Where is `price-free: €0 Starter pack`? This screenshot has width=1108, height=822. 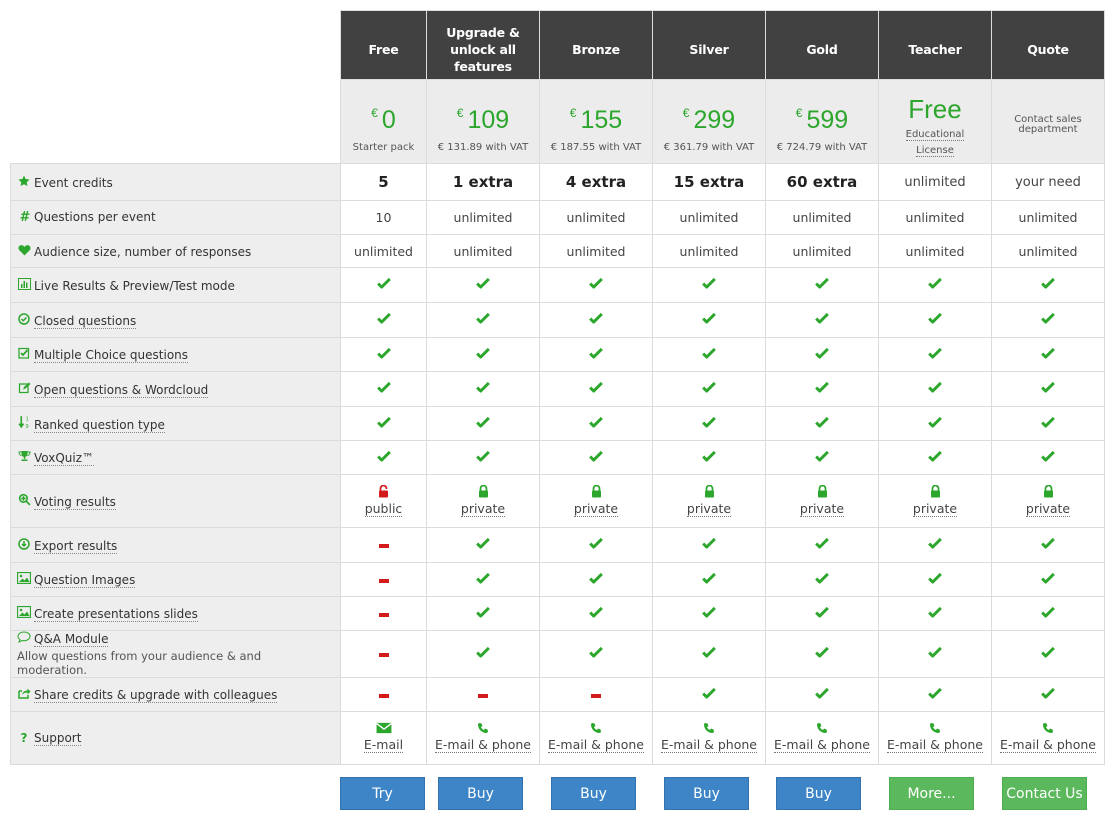
price-free: €0 Starter pack is located at coordinates (383, 121).